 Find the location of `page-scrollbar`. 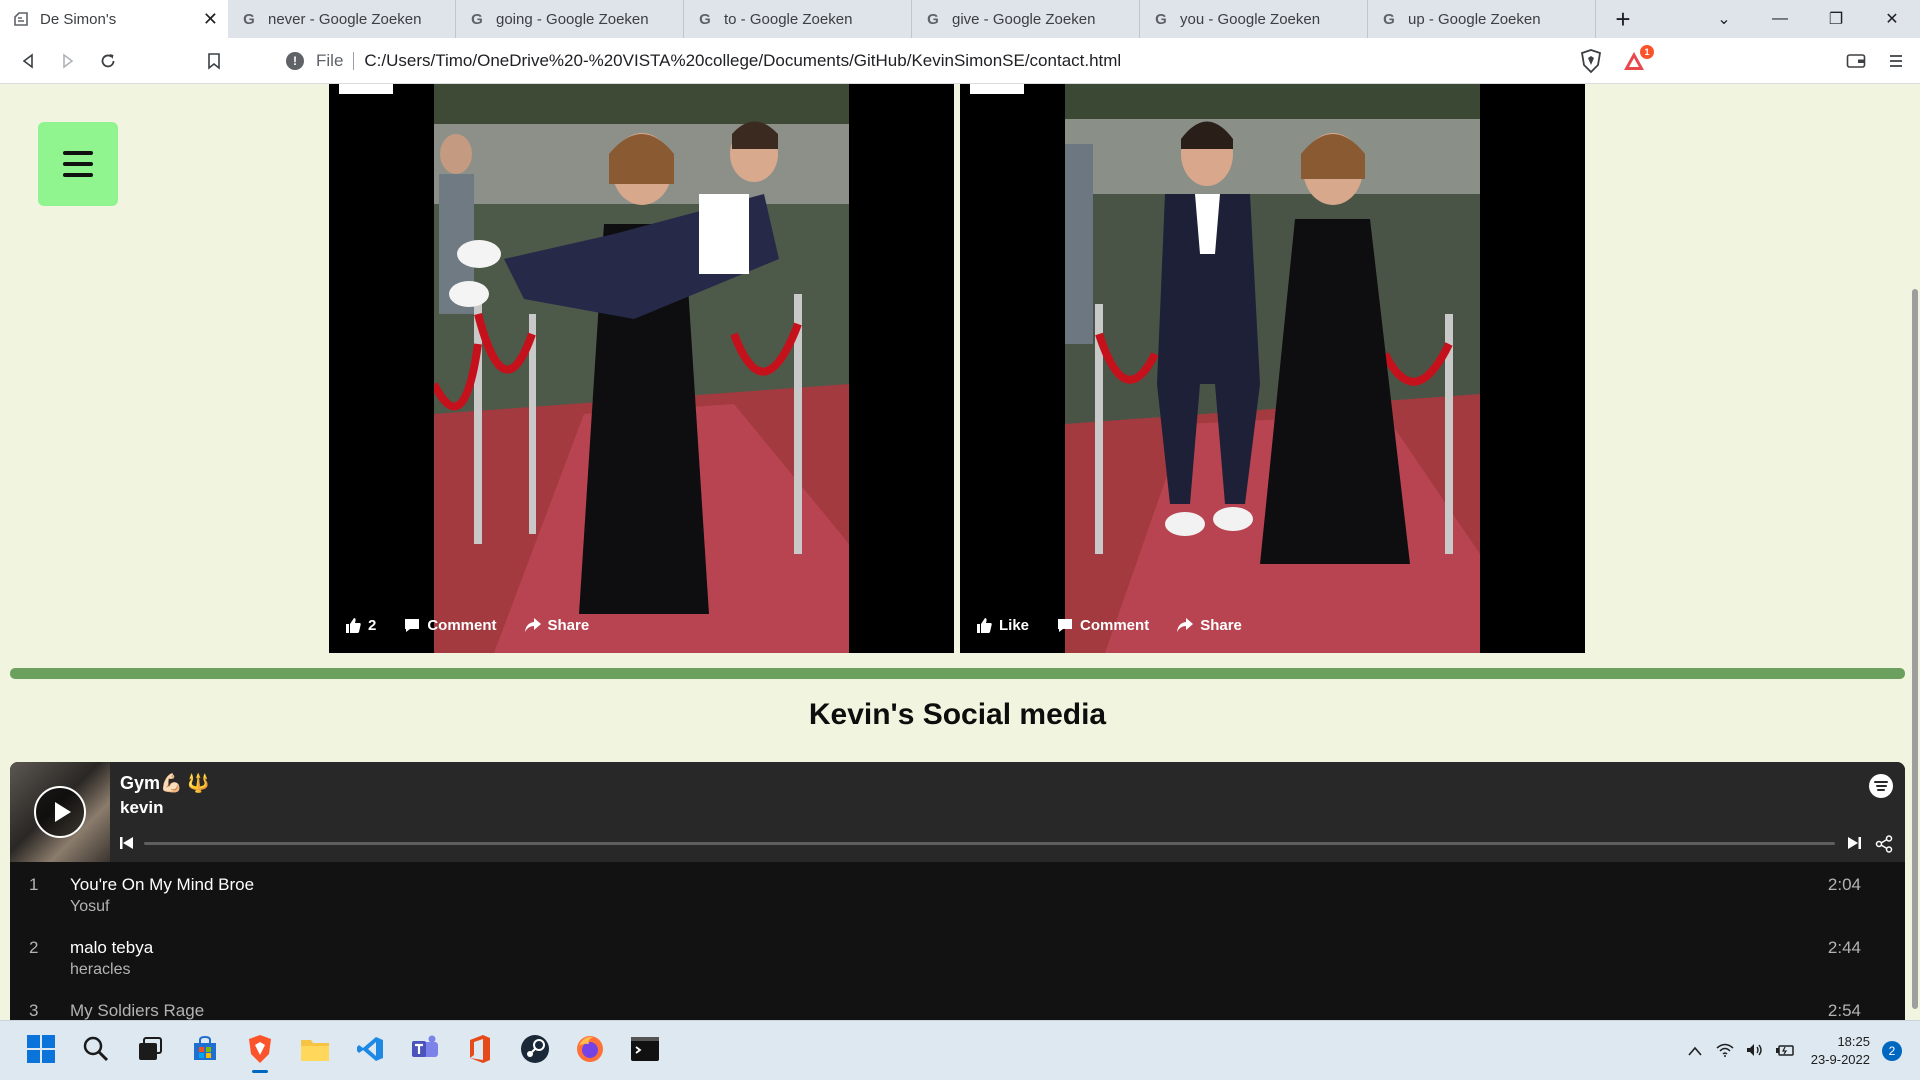

page-scrollbar is located at coordinates (1915, 552).